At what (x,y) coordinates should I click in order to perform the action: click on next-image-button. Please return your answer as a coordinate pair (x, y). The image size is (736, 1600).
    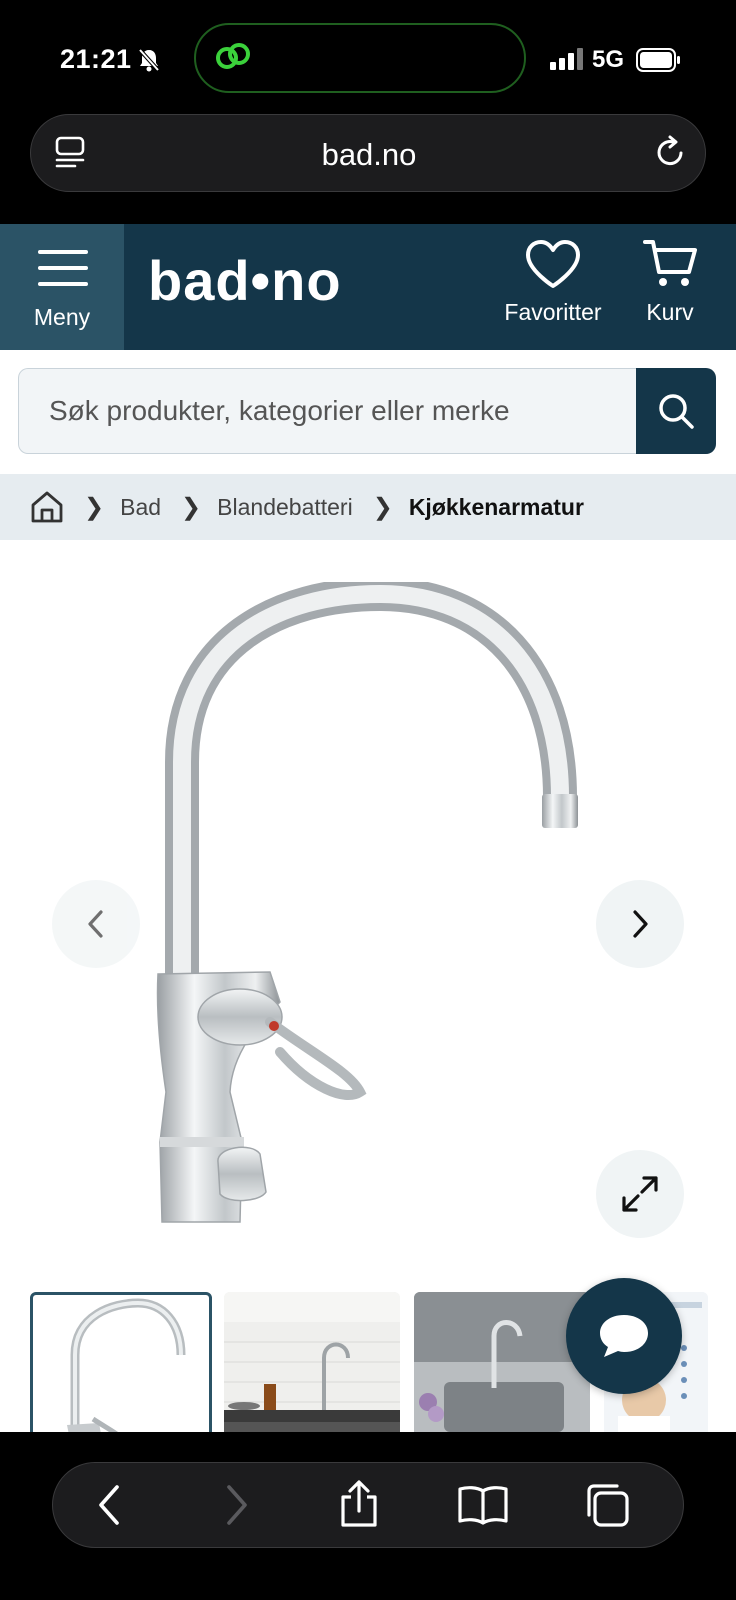
    Looking at the image, I should click on (640, 924).